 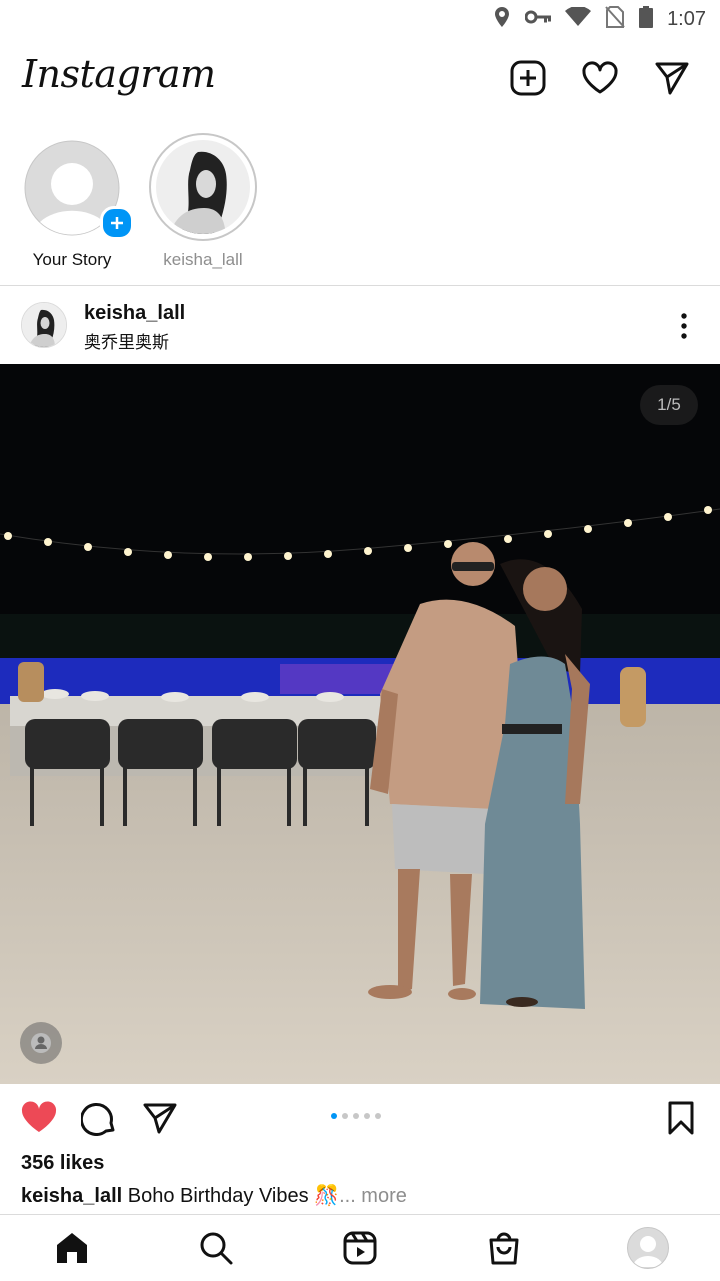 I want to click on instagram-logo: Instagram, so click(x=119, y=74).